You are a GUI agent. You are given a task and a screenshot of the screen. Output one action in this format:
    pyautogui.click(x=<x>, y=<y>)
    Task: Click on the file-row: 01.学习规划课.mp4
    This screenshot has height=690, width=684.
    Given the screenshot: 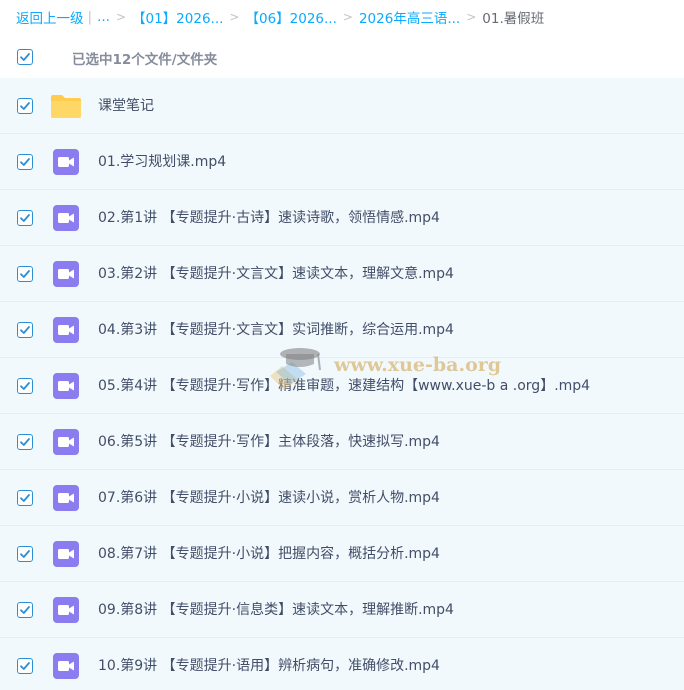 What is the action you would take?
    pyautogui.click(x=342, y=162)
    